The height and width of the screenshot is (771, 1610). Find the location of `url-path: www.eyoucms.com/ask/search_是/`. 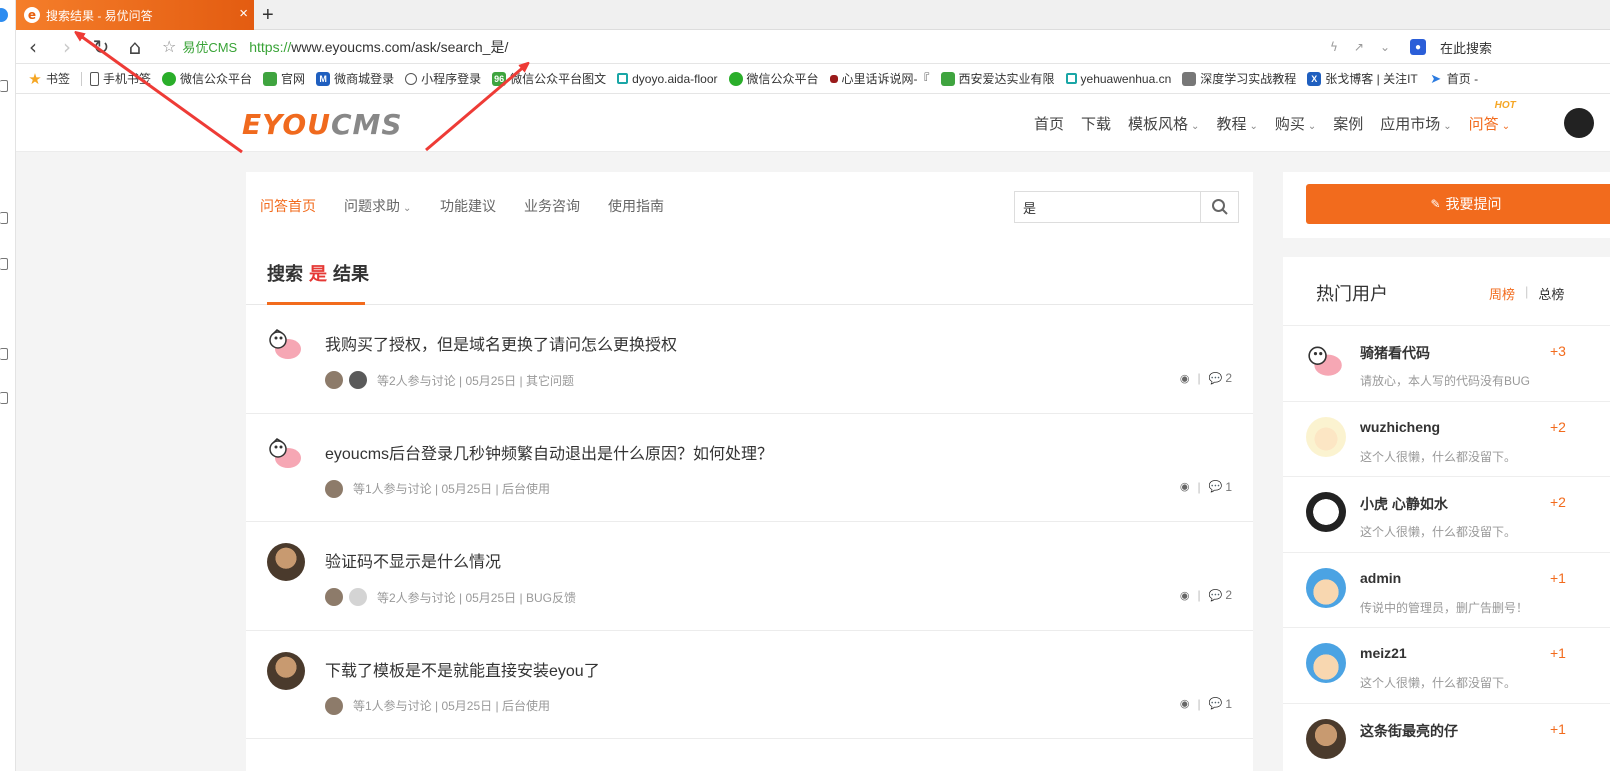

url-path: www.eyoucms.com/ask/search_是/ is located at coordinates (400, 46).